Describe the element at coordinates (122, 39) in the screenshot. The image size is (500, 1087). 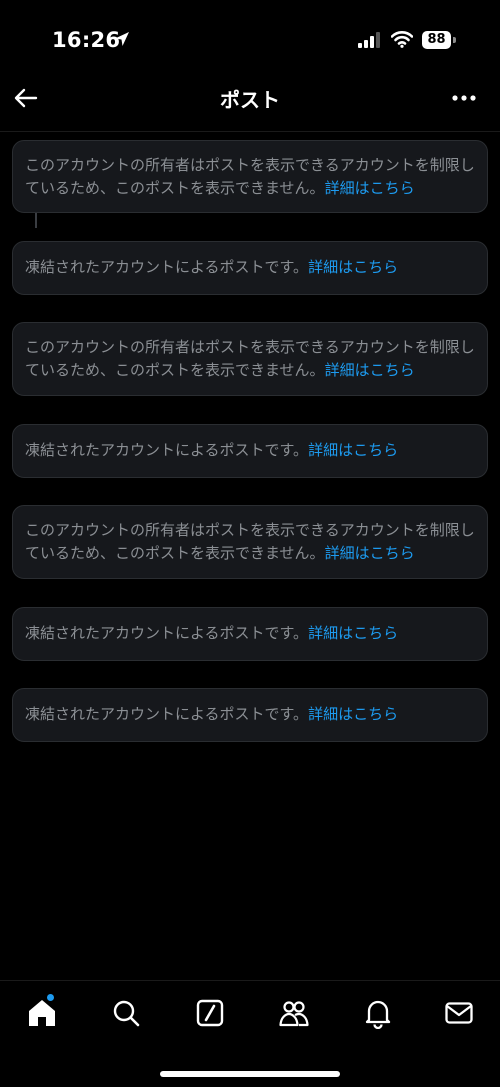
I see `location-arrow-icon` at that location.